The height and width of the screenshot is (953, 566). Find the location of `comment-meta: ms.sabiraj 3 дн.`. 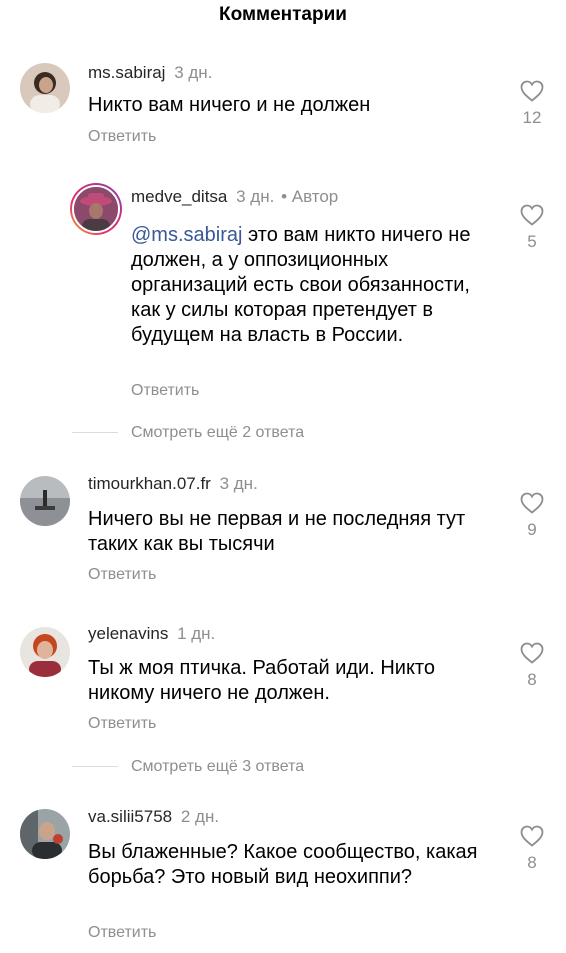

comment-meta: ms.sabiraj 3 дн. is located at coordinates (150, 73).